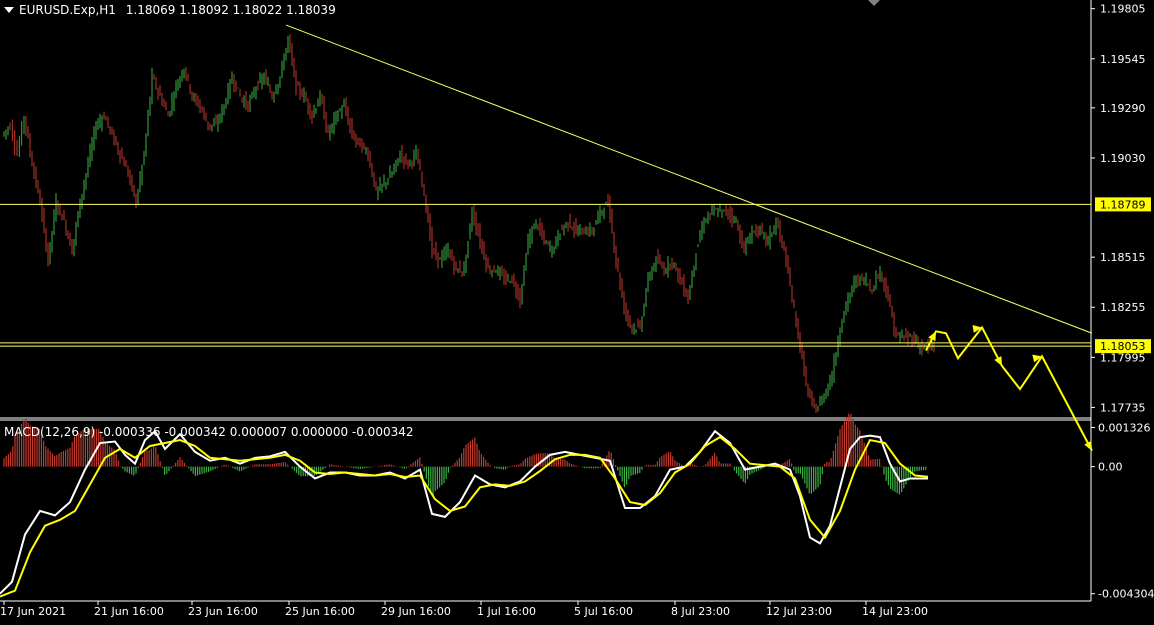 The height and width of the screenshot is (625, 1154). What do you see at coordinates (1123, 9) in the screenshot?
I see `price-tick-label: 1.19805` at bounding box center [1123, 9].